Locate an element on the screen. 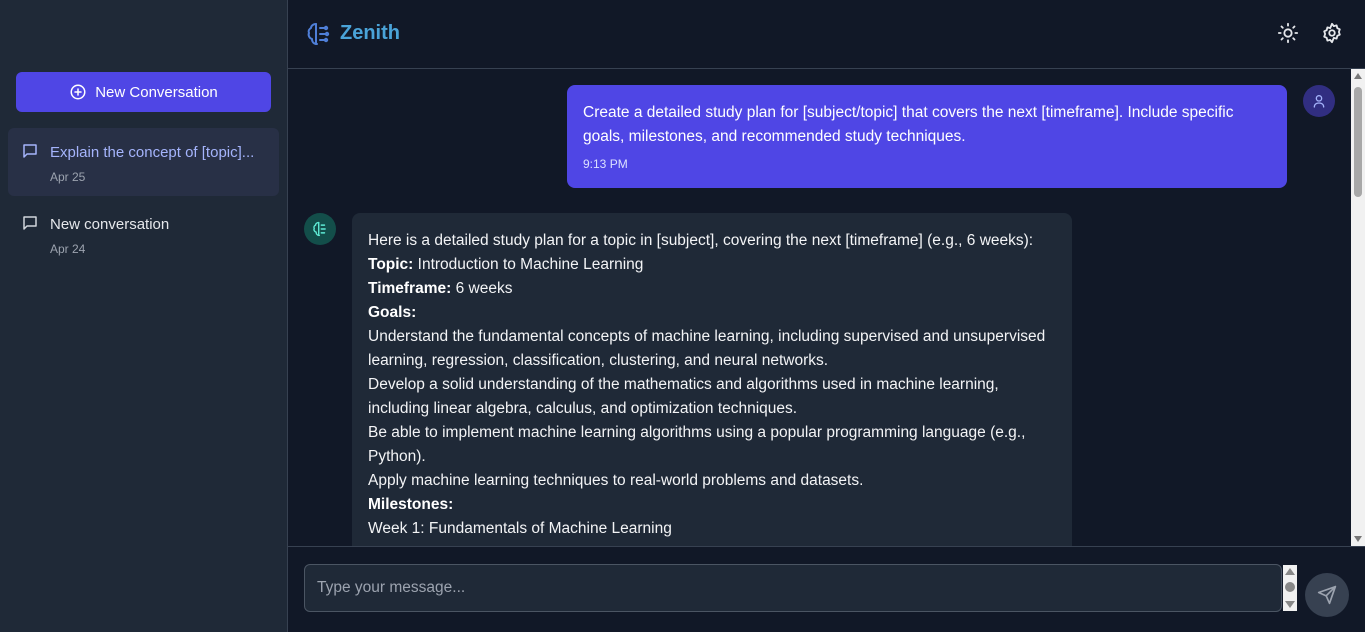 The height and width of the screenshot is (632, 1365). scroll-down-arrow-icon is located at coordinates (1358, 539).